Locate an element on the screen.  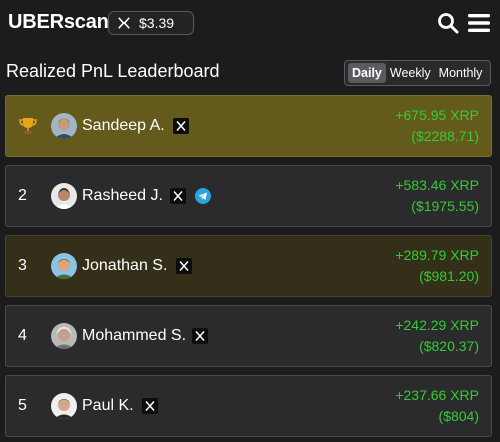
period-weekly-button: Weekly is located at coordinates (410, 73).